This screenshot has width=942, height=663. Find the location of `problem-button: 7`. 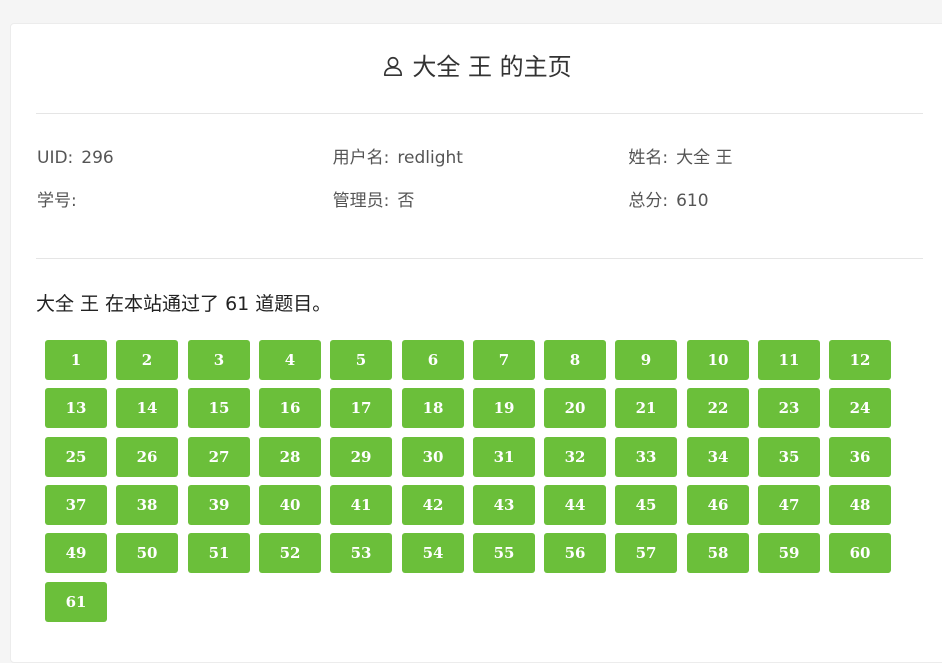

problem-button: 7 is located at coordinates (504, 360).